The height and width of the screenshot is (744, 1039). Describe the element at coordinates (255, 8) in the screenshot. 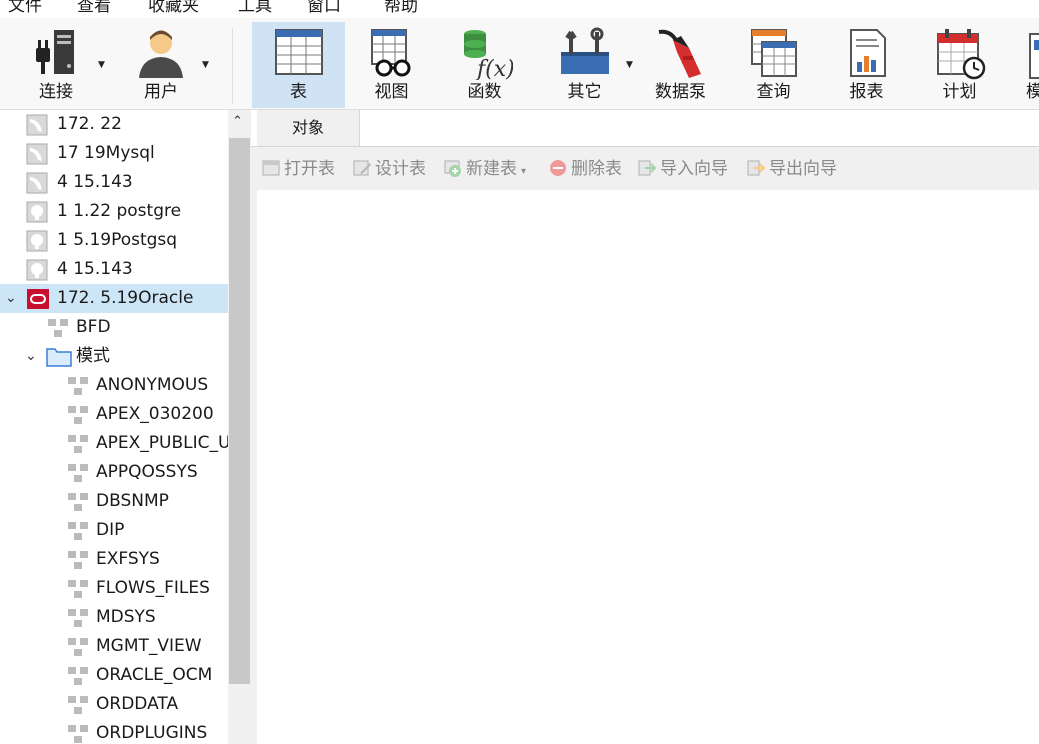

I see `menu-tools: 工具` at that location.